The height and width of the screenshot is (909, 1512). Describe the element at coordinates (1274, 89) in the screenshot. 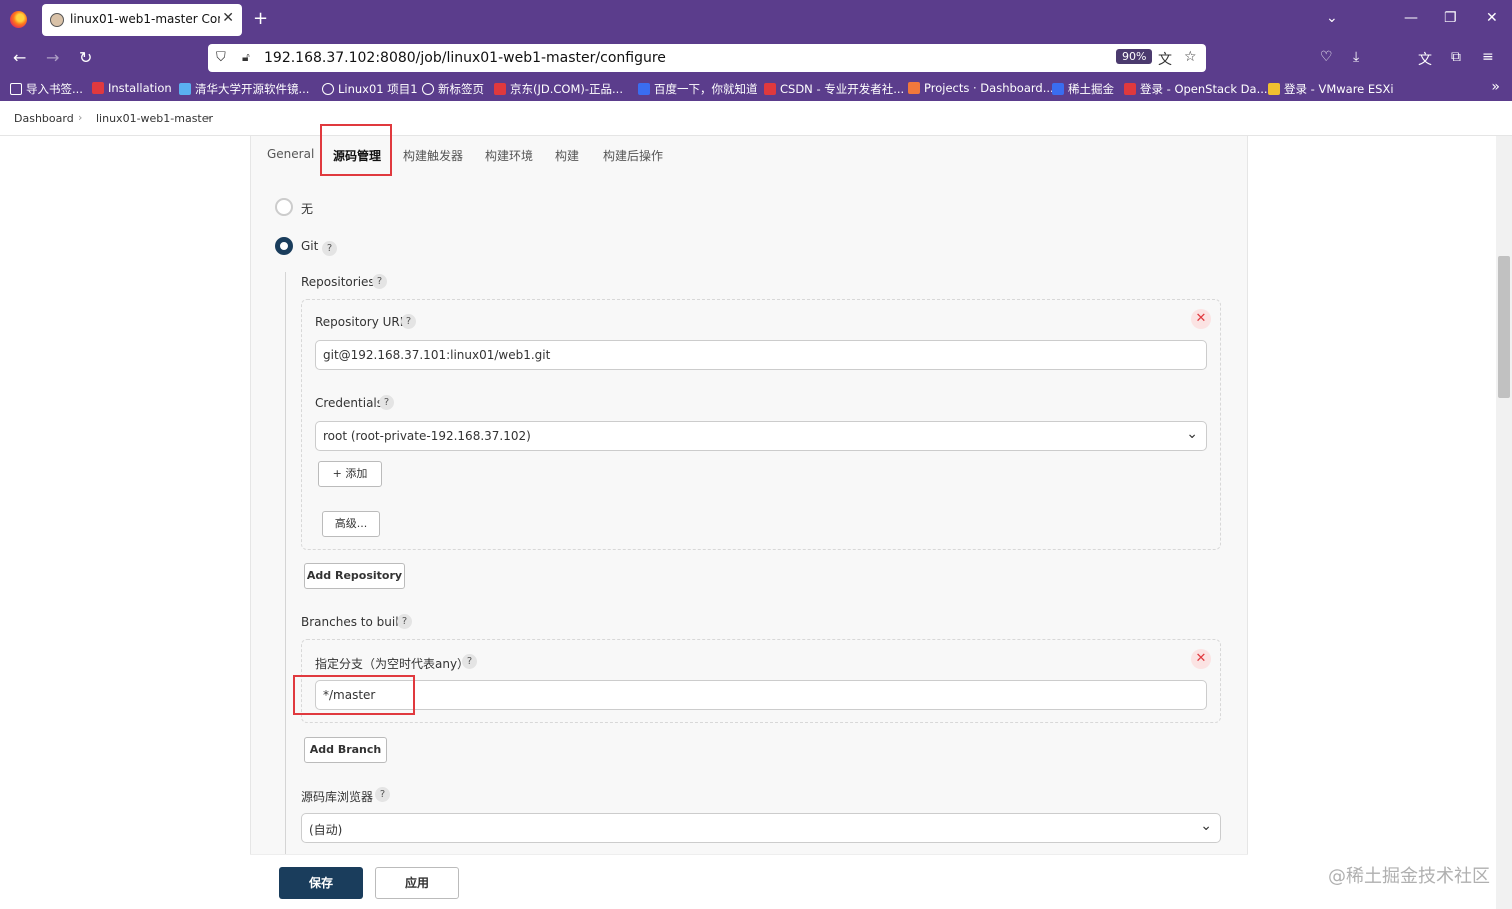

I see `vmware-icon` at that location.